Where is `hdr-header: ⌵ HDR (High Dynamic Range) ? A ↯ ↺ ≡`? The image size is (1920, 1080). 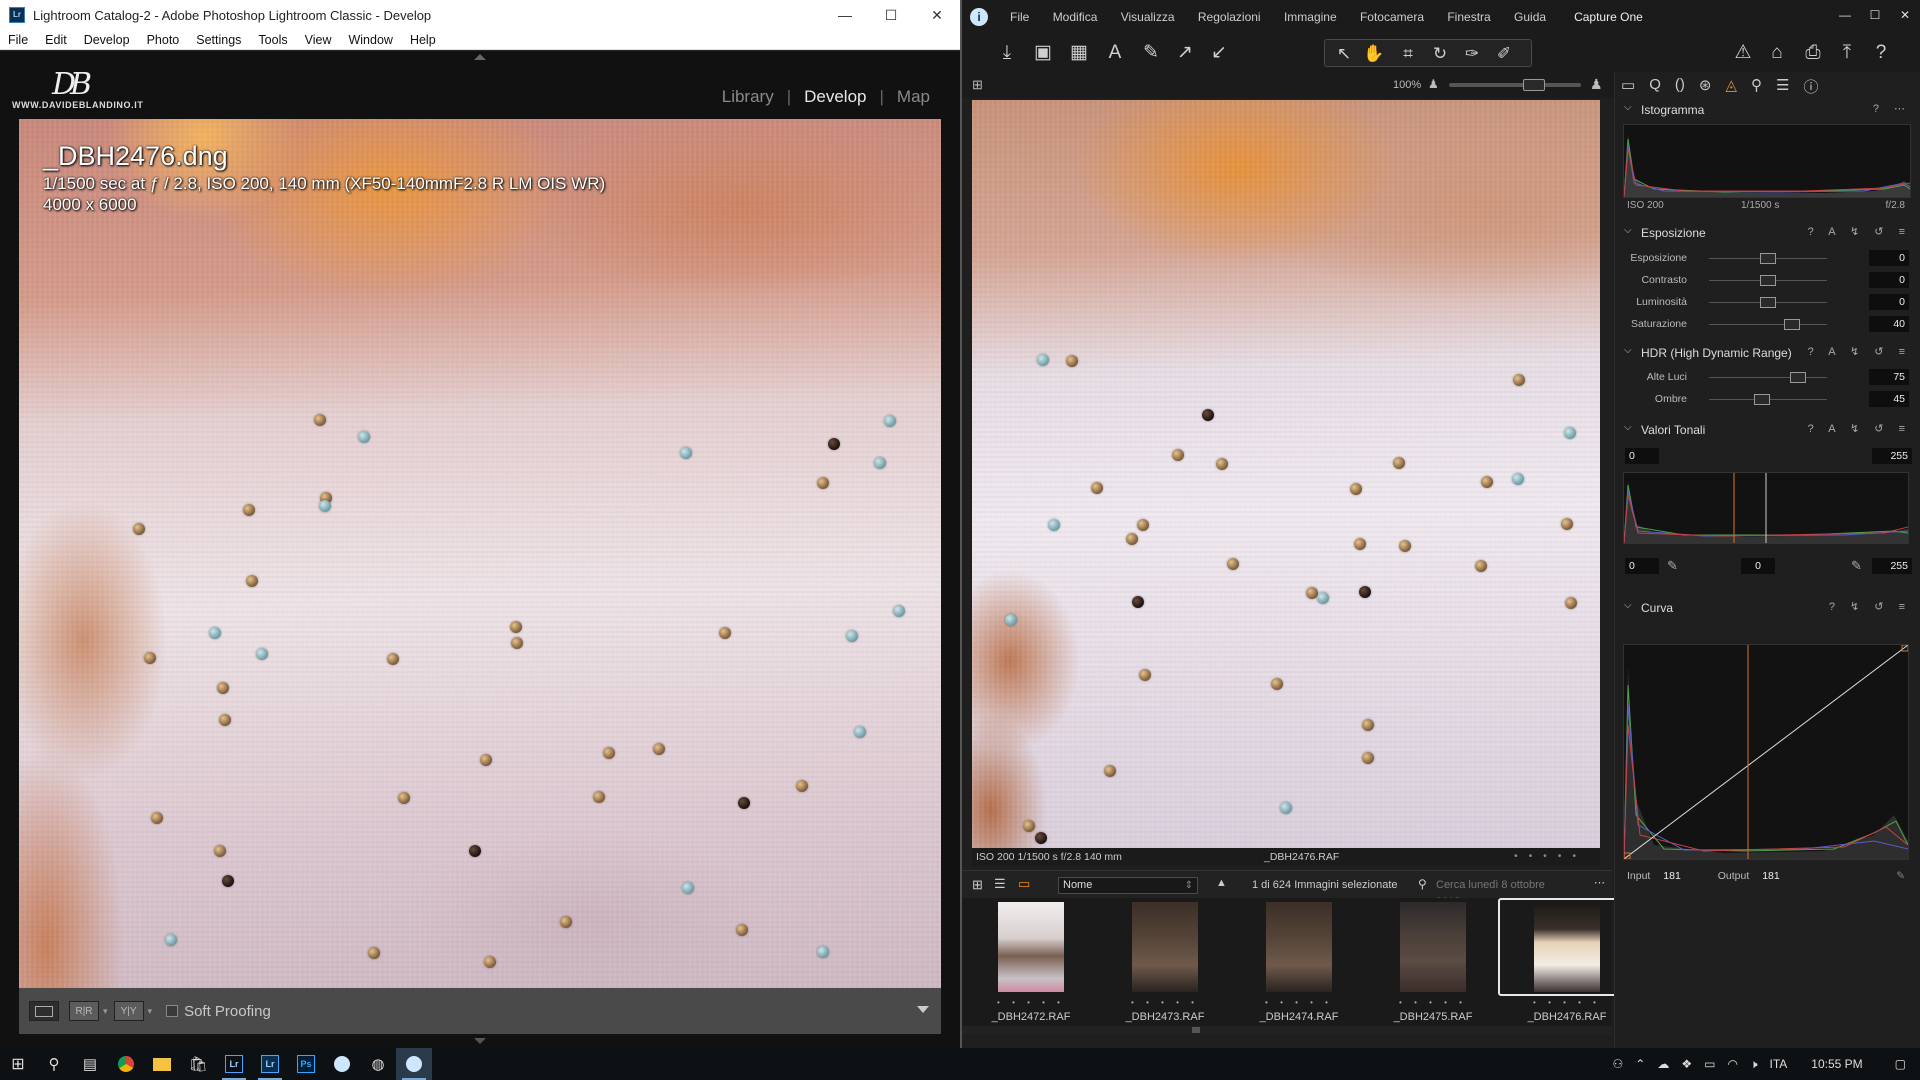 hdr-header: ⌵ HDR (High Dynamic Range) ? A ↯ ↺ ≡ is located at coordinates (1767, 354).